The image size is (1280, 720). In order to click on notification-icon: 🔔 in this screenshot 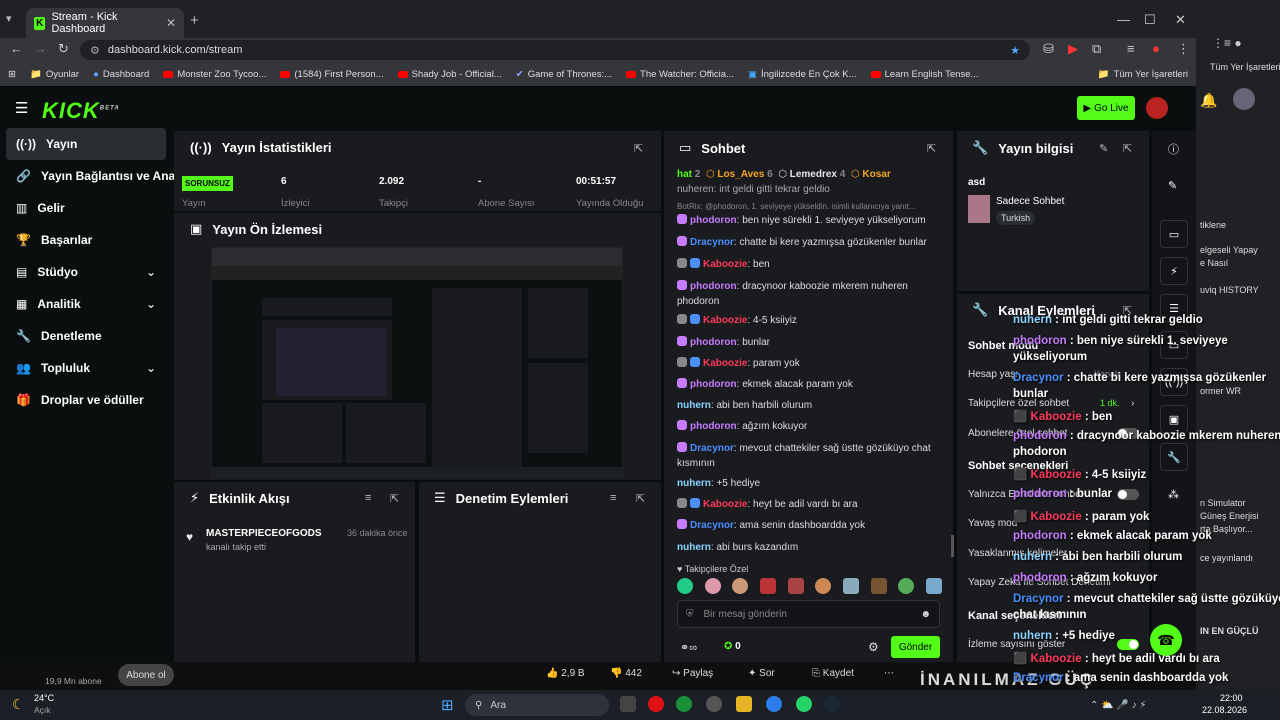, I will do `click(1208, 100)`.